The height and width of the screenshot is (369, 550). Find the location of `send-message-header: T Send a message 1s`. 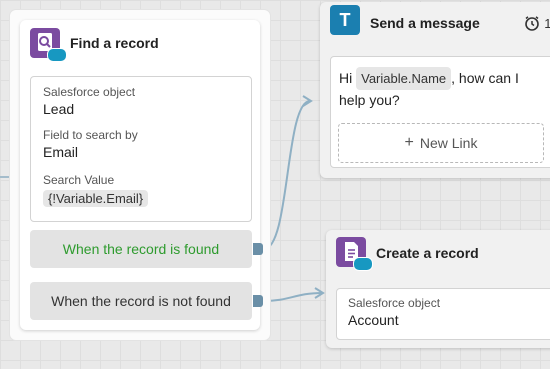

send-message-header: T Send a message 1s is located at coordinates (435, 25).